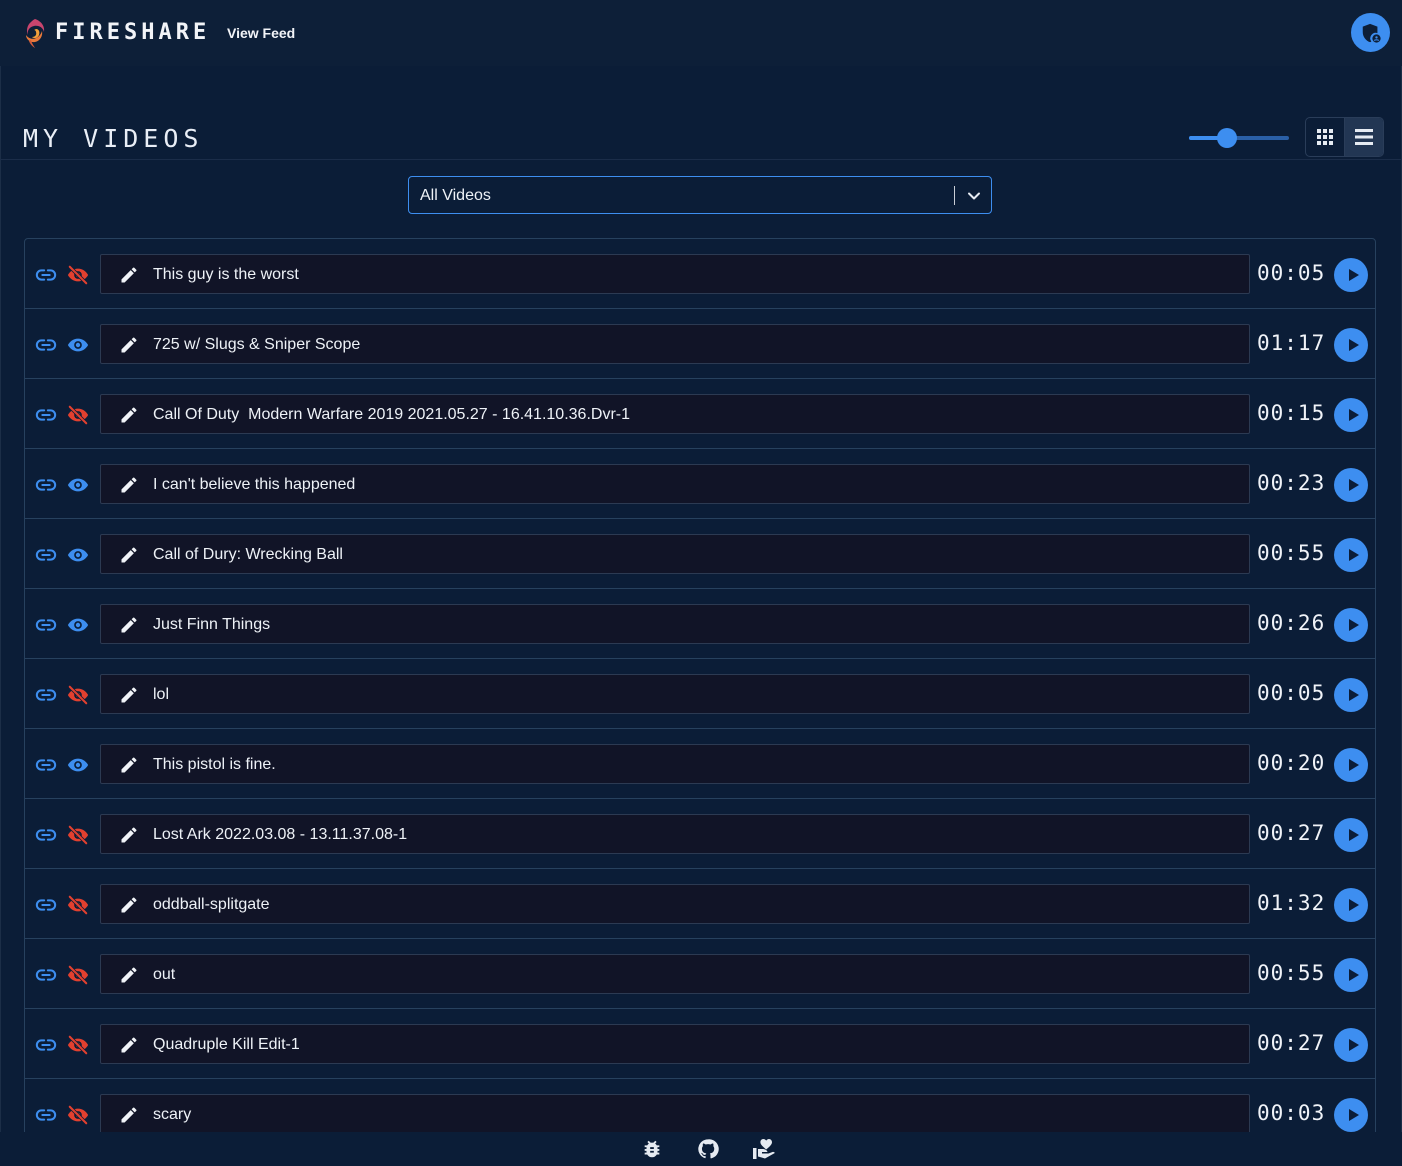 The height and width of the screenshot is (1166, 1402). What do you see at coordinates (248, 555) in the screenshot?
I see `video-title: Call of Dury: Wrecking Ball` at bounding box center [248, 555].